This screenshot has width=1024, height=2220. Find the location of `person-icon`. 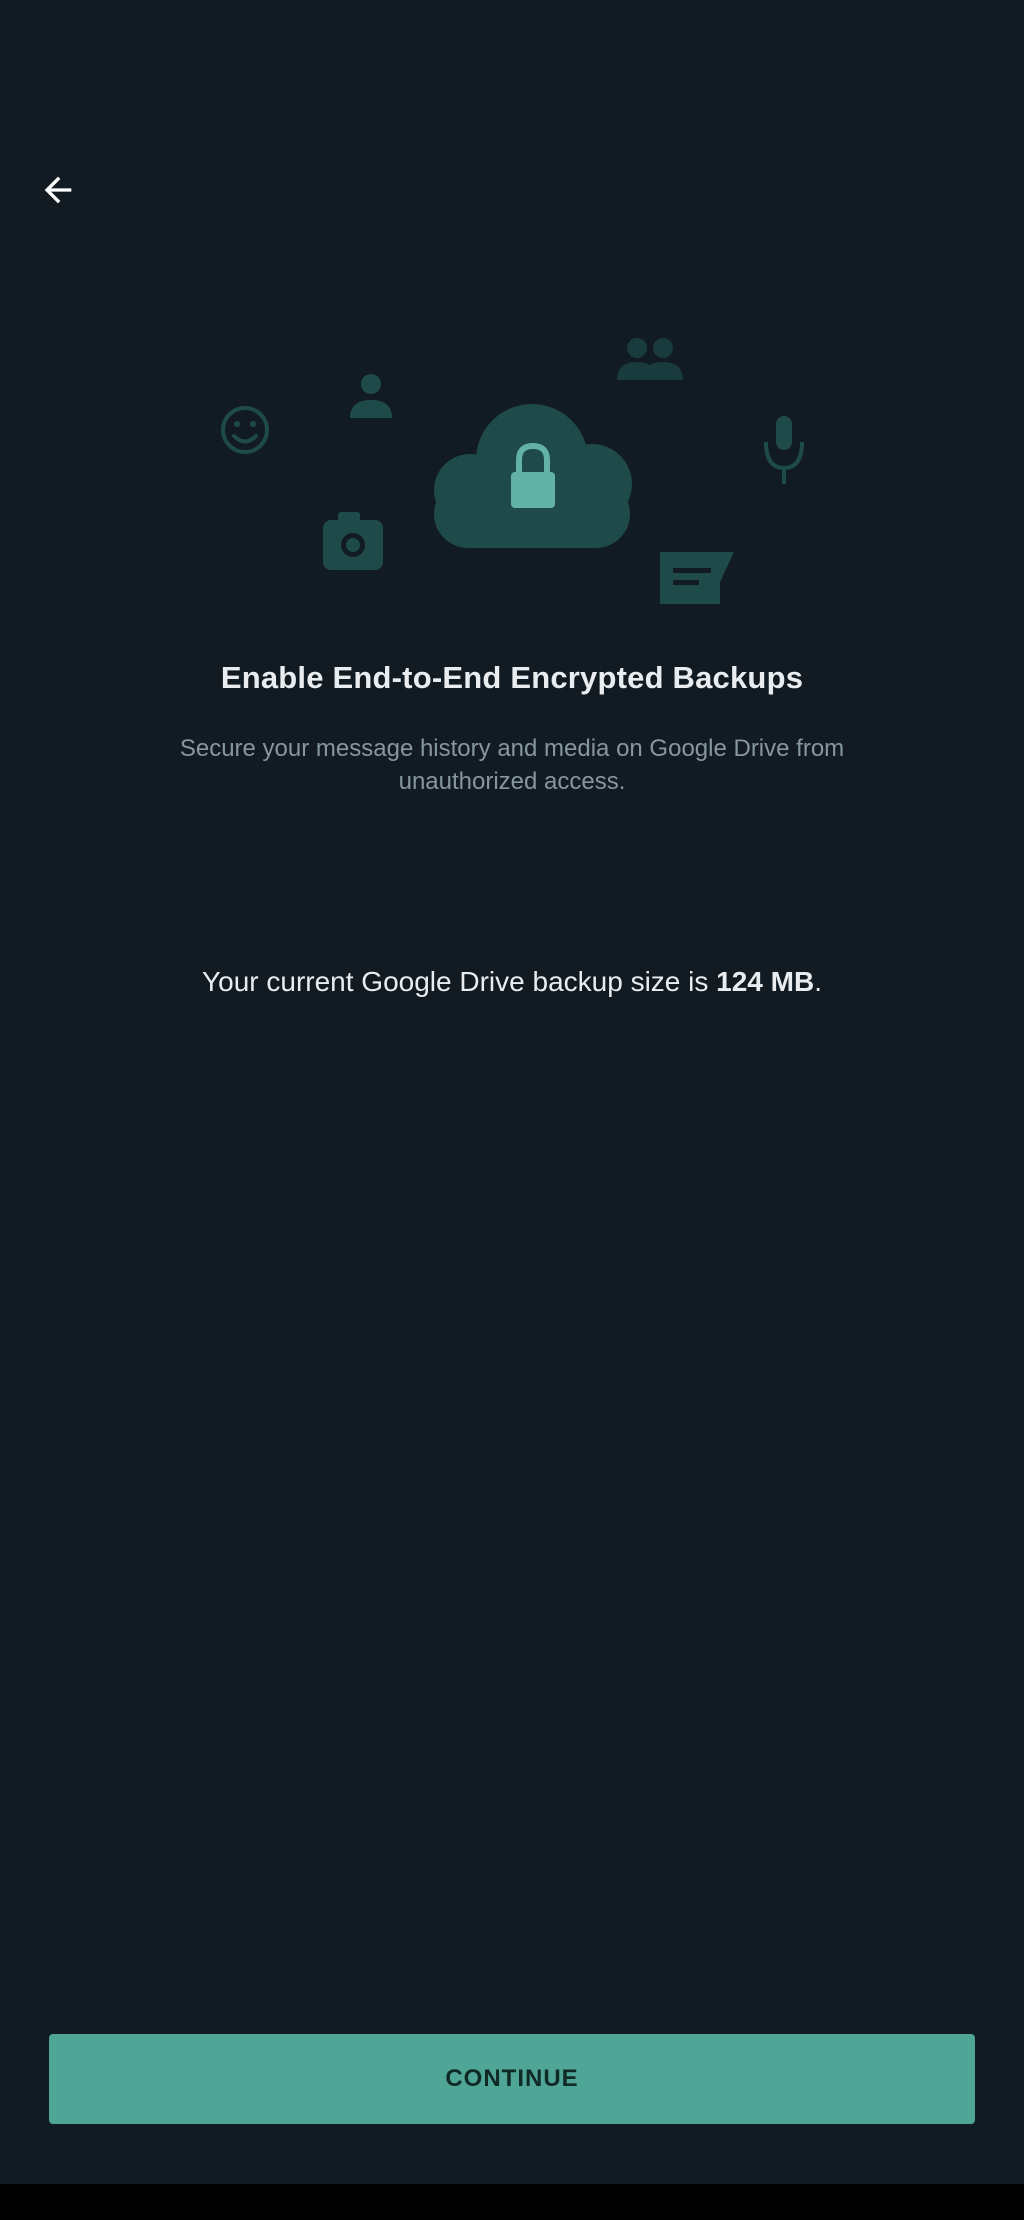

person-icon is located at coordinates (371, 396).